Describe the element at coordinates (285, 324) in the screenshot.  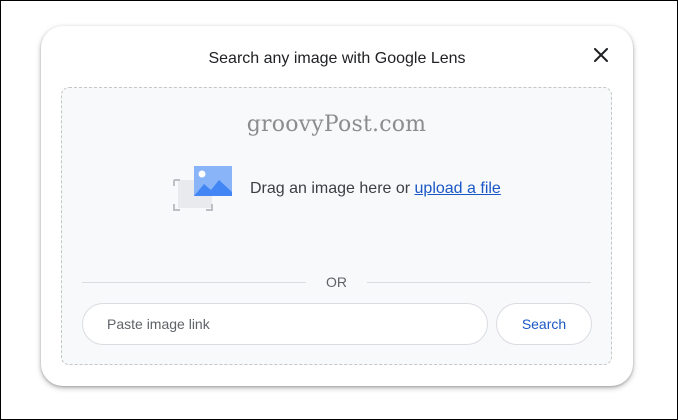
I see `image-link-input` at that location.